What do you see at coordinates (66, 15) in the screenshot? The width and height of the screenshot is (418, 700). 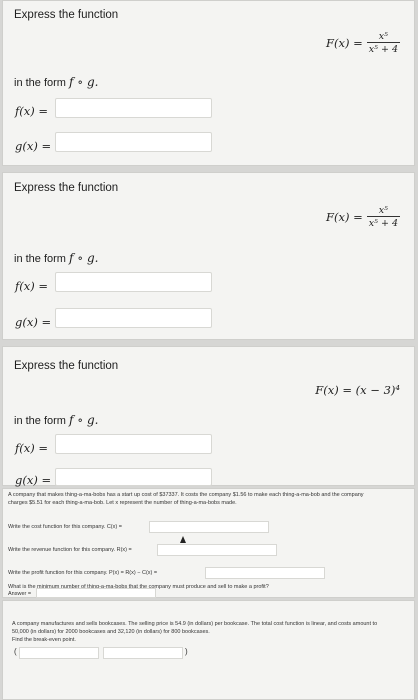 I see `problem-1-heading: Express the function` at bounding box center [66, 15].